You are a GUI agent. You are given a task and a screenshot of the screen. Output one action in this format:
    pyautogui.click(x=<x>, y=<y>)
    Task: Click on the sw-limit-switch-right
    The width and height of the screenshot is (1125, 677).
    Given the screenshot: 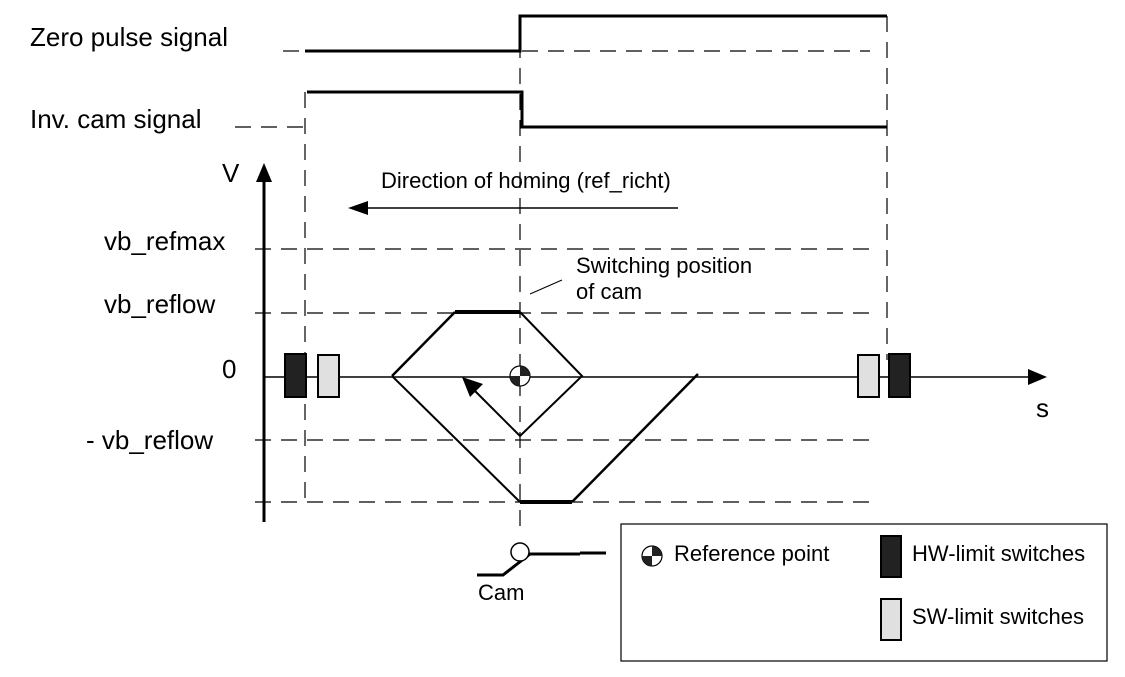 What is the action you would take?
    pyautogui.click(x=868, y=376)
    